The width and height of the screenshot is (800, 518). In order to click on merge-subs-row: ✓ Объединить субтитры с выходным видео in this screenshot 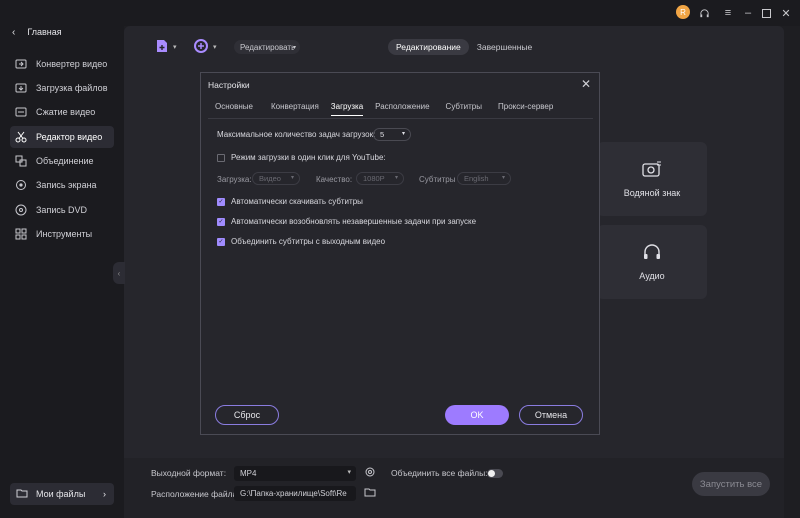, I will do `click(301, 241)`.